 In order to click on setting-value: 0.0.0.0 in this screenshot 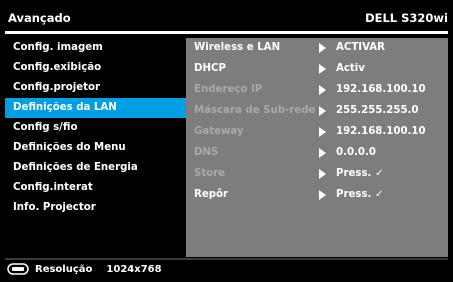, I will do `click(356, 152)`.